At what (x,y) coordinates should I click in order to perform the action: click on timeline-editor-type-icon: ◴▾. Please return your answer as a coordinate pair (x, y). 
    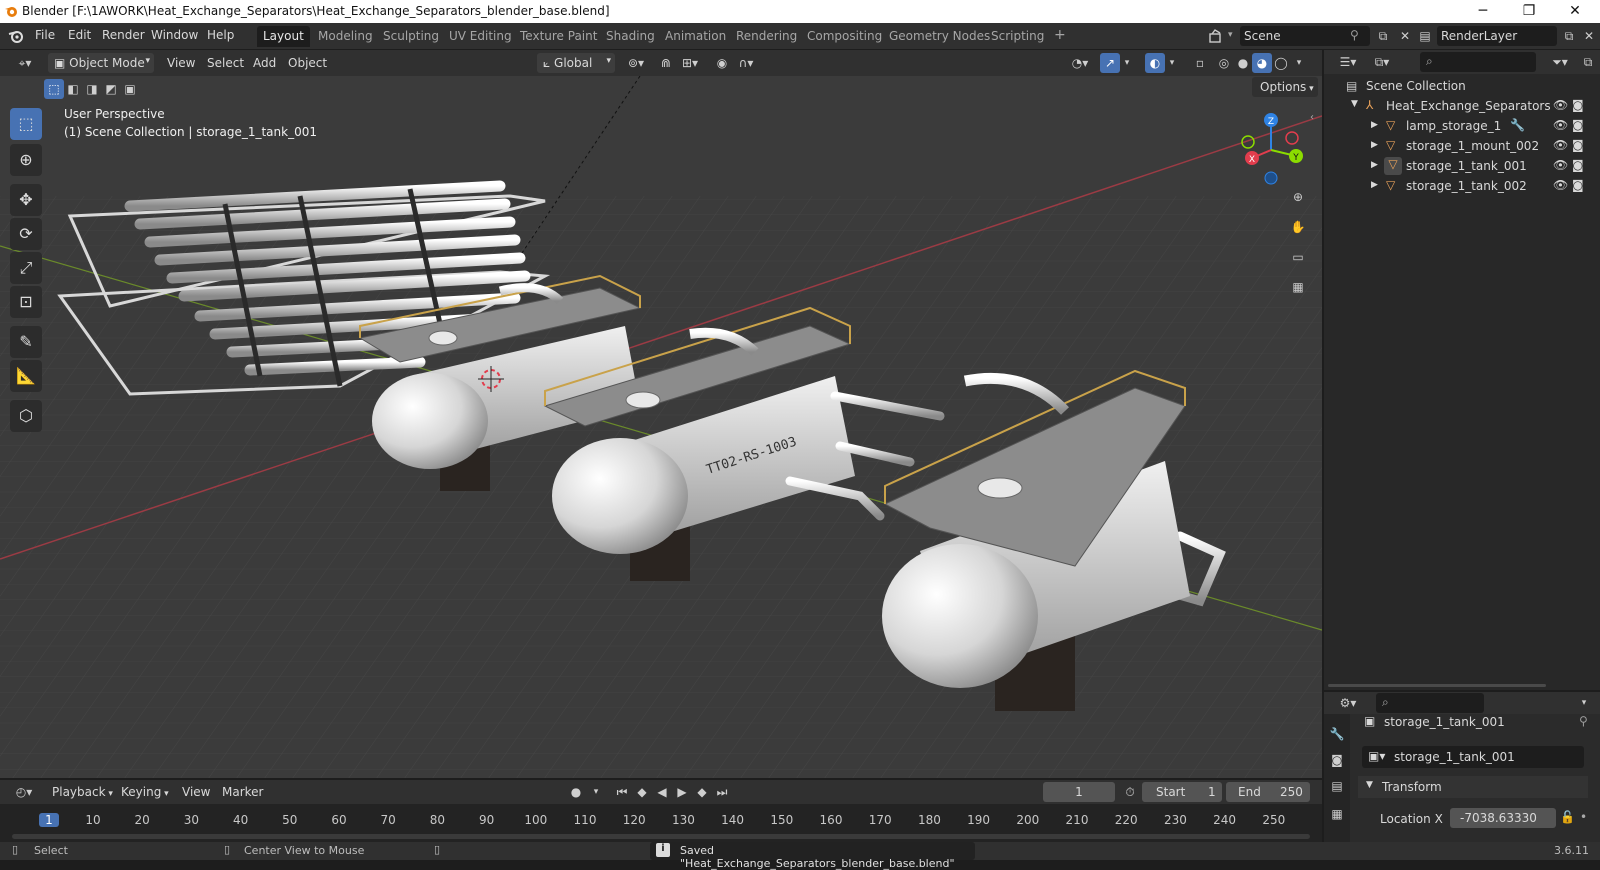
    Looking at the image, I should click on (24, 792).